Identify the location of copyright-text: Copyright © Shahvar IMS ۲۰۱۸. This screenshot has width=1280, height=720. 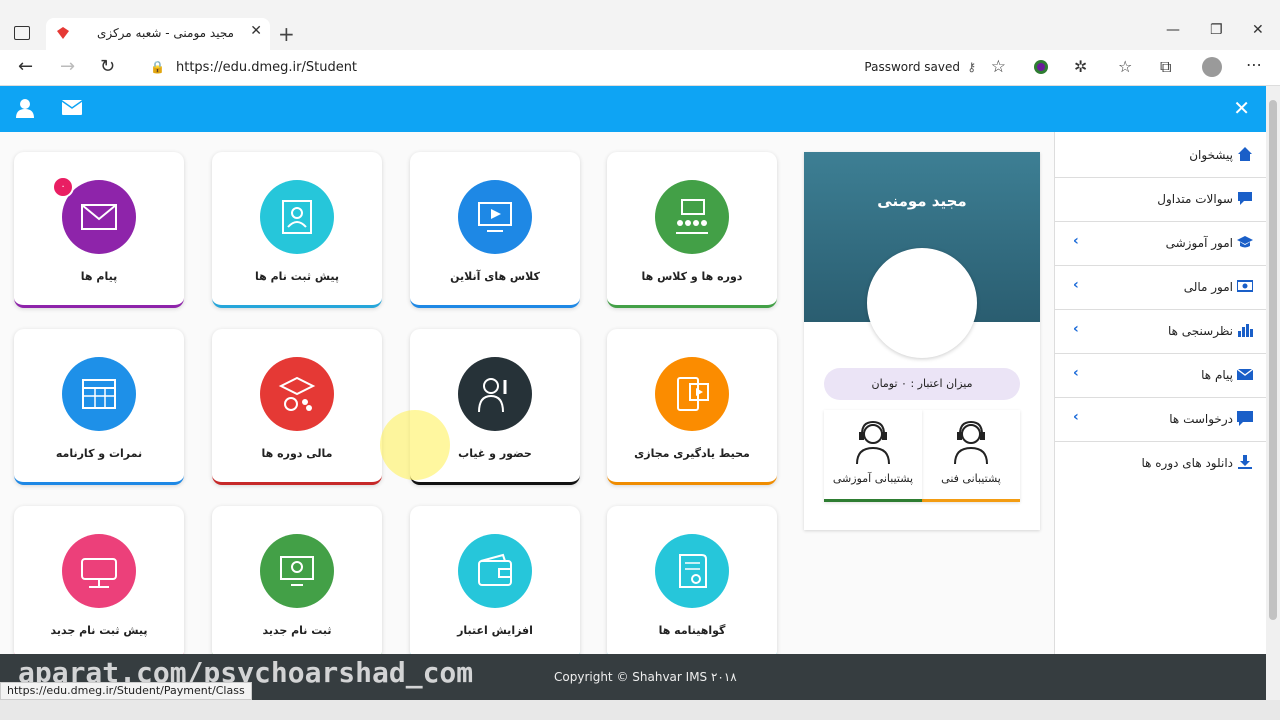
(645, 677).